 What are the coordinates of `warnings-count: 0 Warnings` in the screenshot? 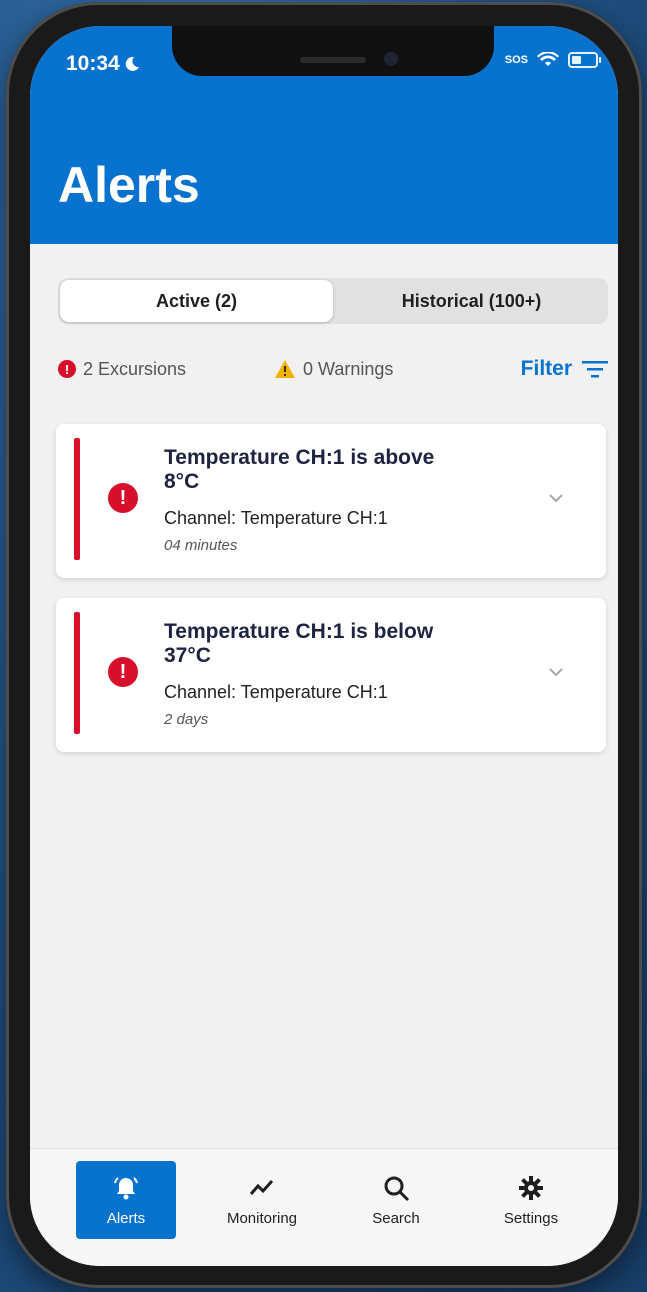 It's located at (333, 369).